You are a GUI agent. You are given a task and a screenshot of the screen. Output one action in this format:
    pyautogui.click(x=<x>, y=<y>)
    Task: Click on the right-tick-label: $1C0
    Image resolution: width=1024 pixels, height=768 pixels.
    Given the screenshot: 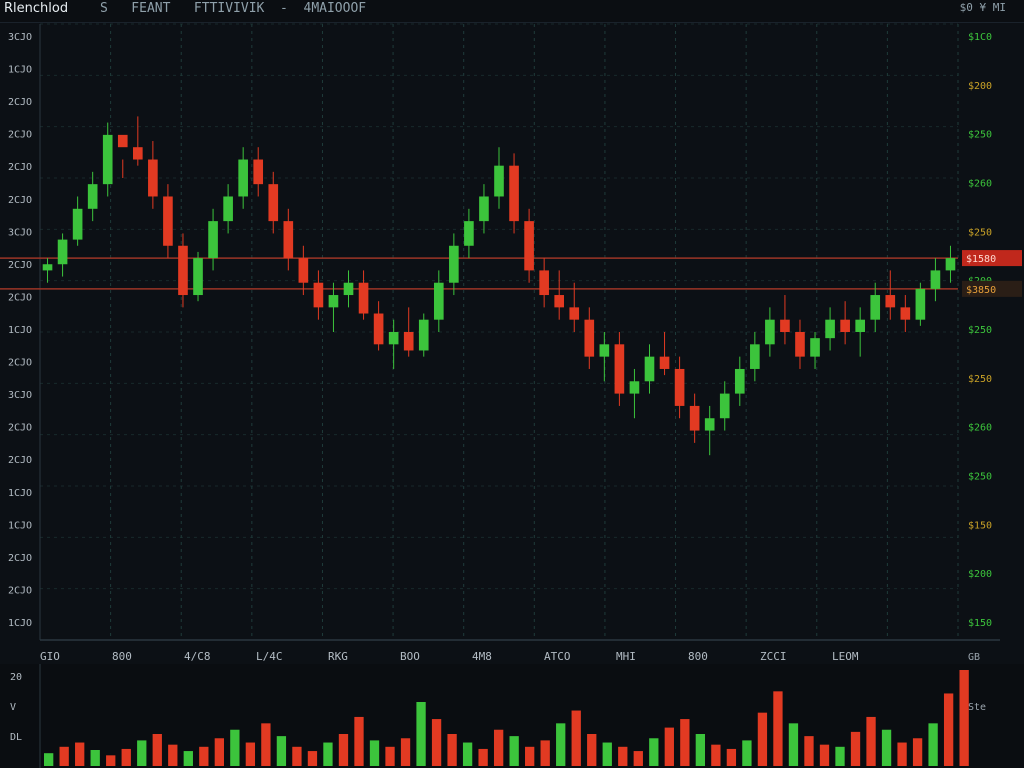 What is the action you would take?
    pyautogui.click(x=980, y=37)
    